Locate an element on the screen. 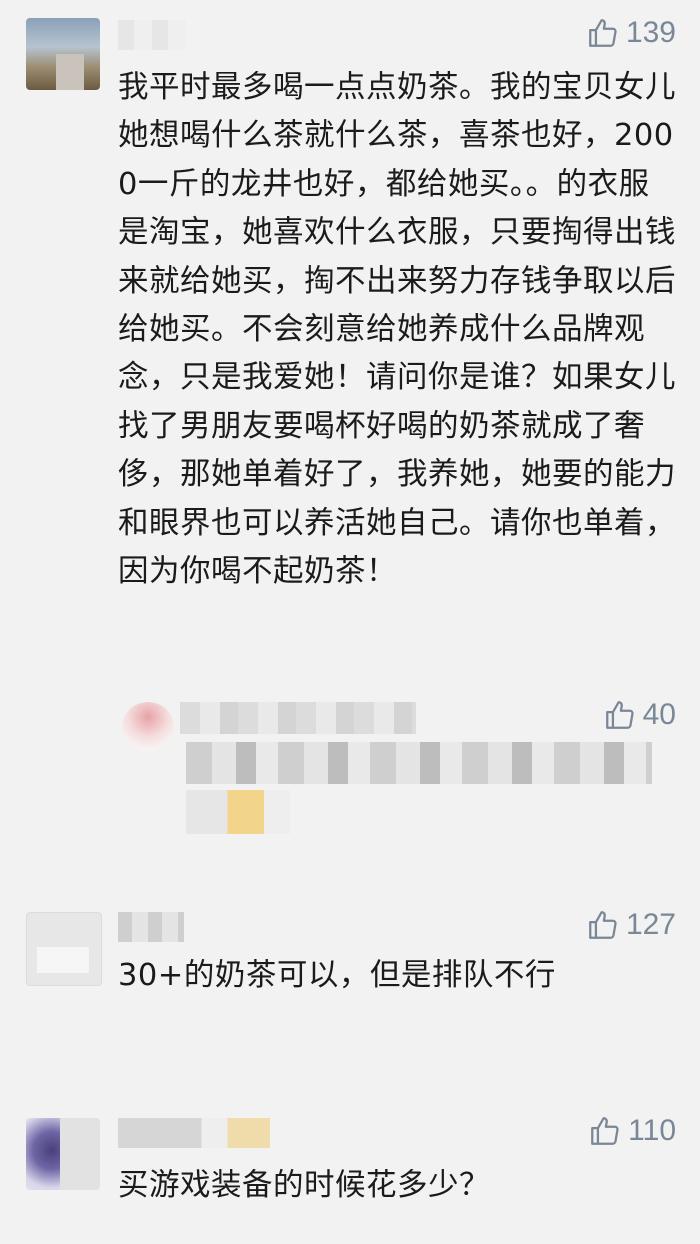 Image resolution: width=700 pixels, height=1244 pixels. like-button: 127 is located at coordinates (631, 925).